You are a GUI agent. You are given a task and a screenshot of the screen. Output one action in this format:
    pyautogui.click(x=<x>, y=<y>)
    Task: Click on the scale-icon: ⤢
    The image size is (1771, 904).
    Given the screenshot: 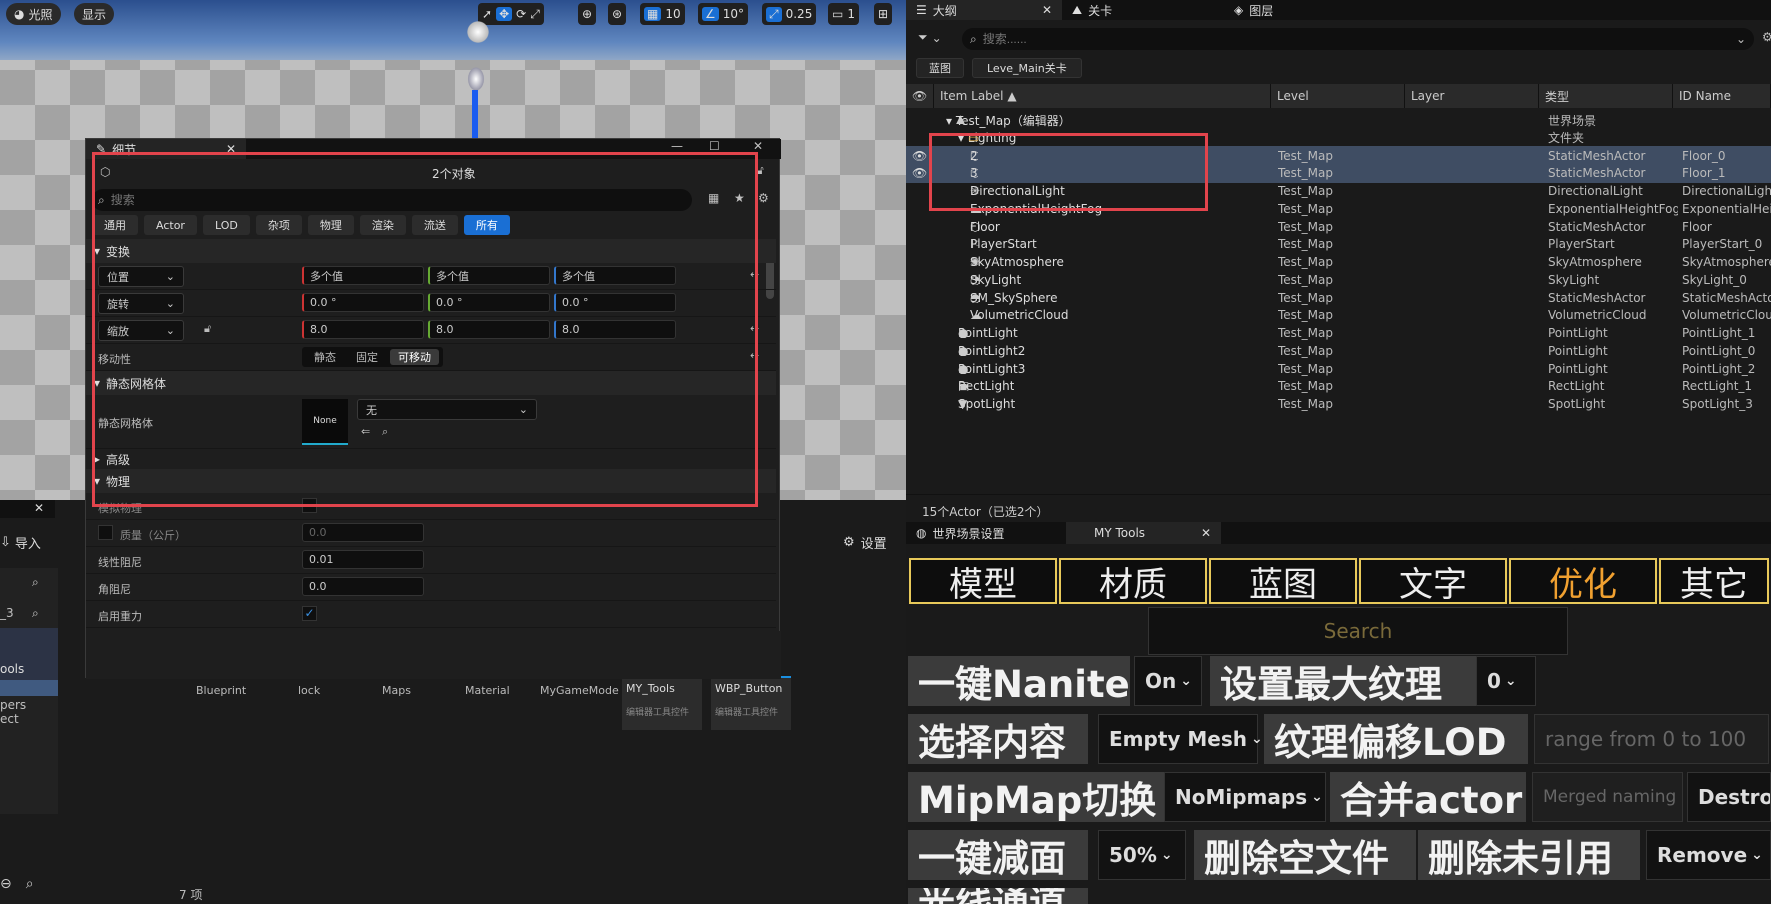 What is the action you would take?
    pyautogui.click(x=535, y=14)
    